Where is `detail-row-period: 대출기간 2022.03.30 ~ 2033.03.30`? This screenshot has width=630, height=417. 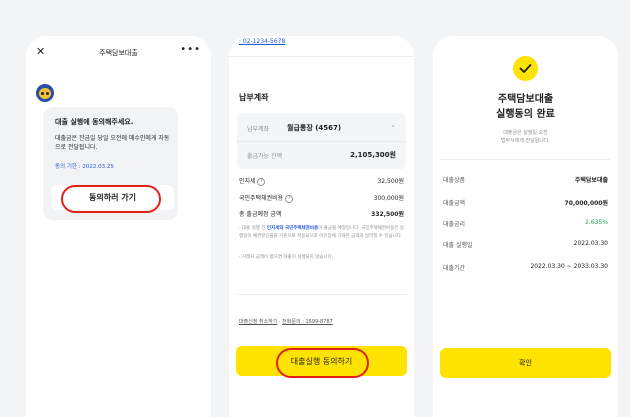 detail-row-period: 대출기간 2022.03.30 ~ 2033.03.30 is located at coordinates (525, 268).